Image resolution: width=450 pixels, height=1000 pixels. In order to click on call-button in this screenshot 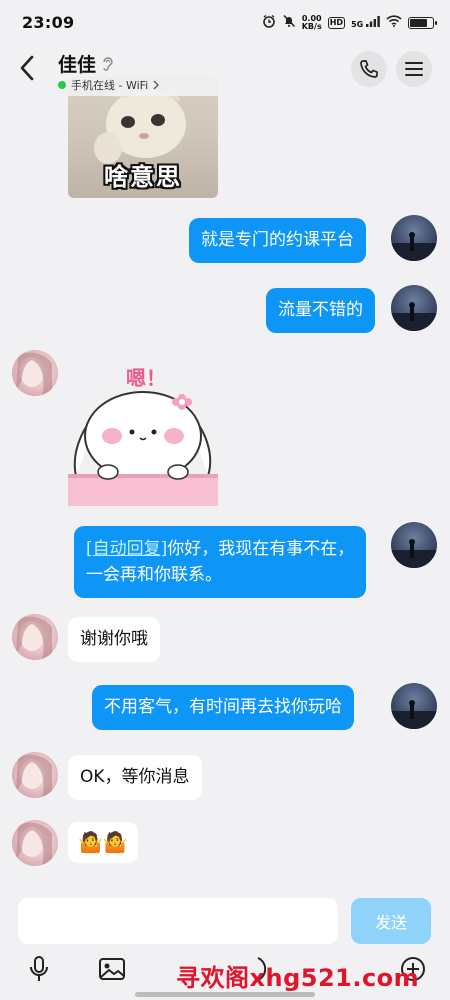, I will do `click(369, 69)`.